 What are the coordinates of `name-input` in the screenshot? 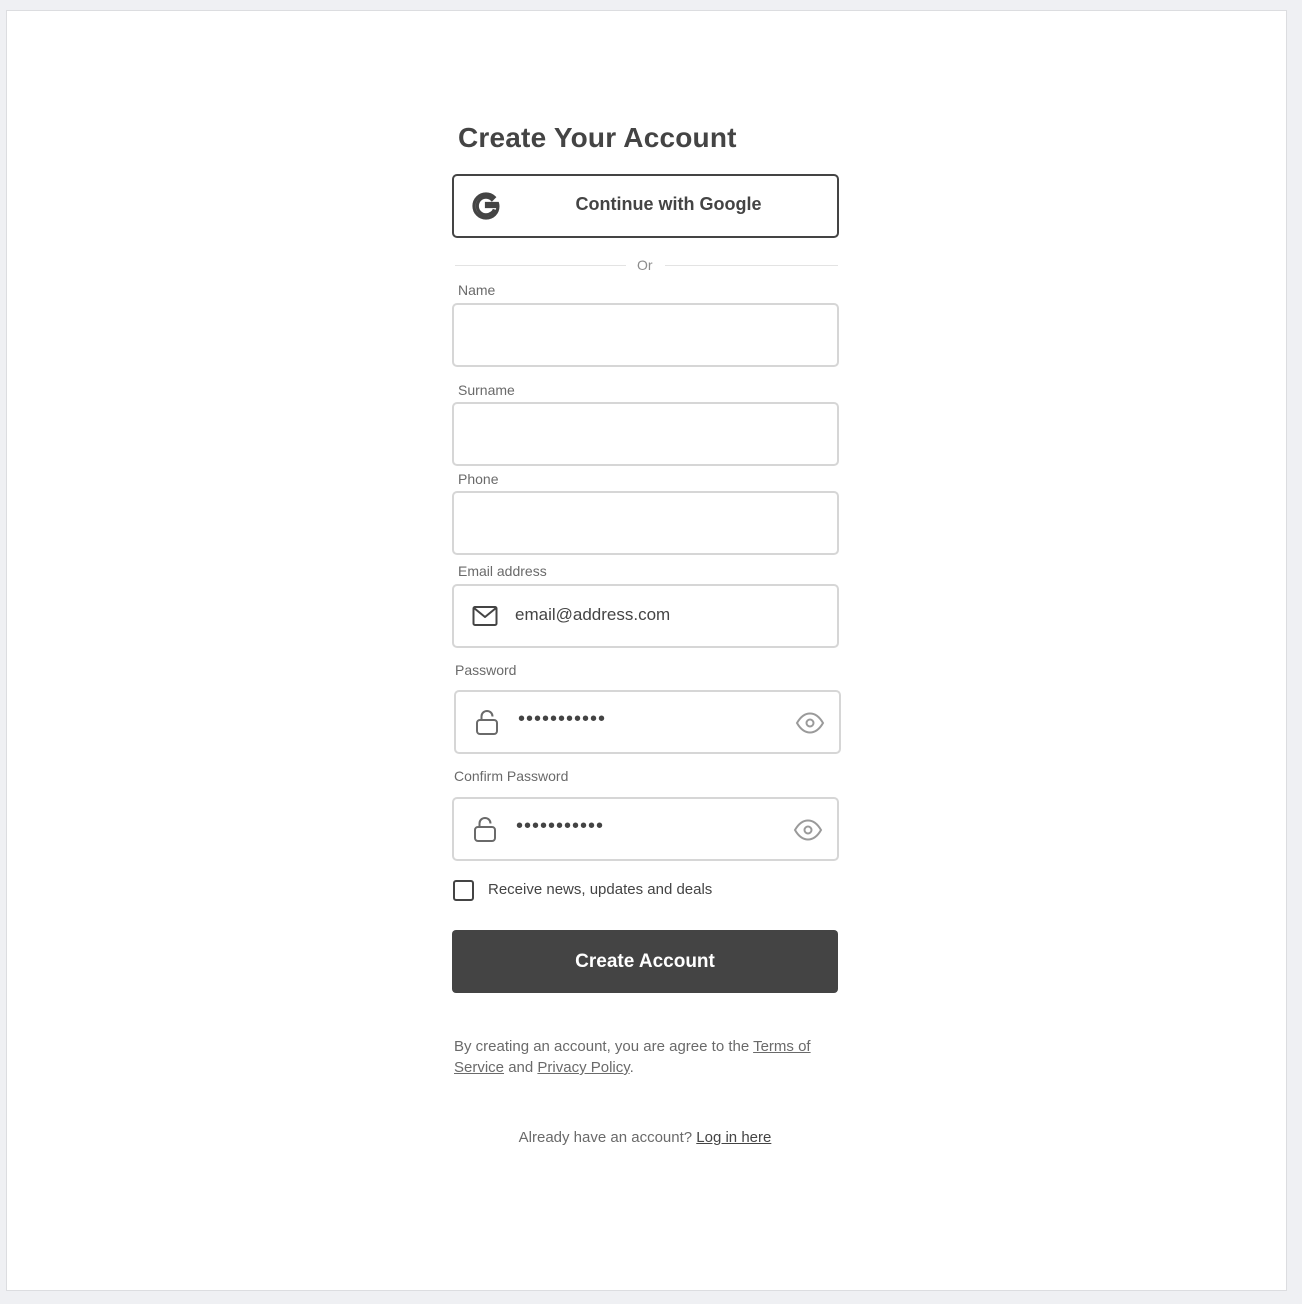 It's located at (645, 335).